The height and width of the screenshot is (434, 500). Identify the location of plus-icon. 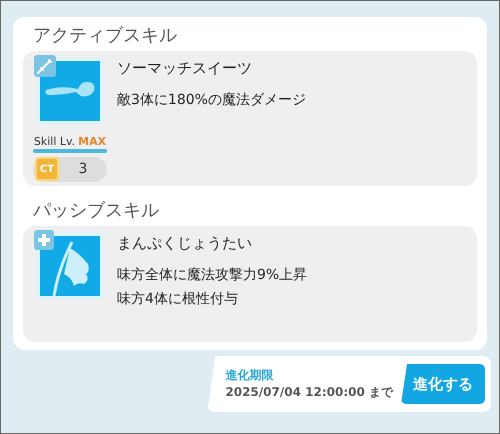
(44, 240).